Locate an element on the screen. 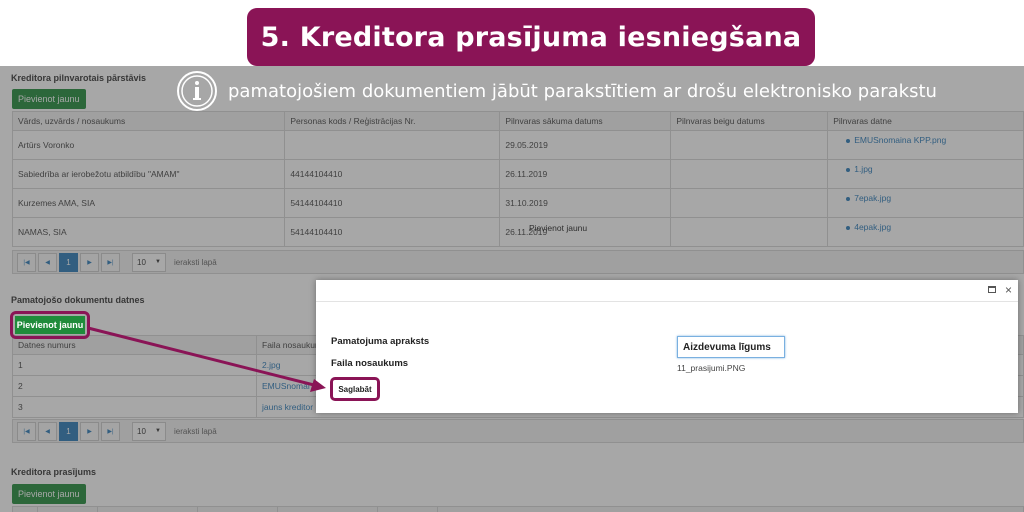 This screenshot has height=512, width=1024. annotation-arrow is located at coordinates (206, 359).